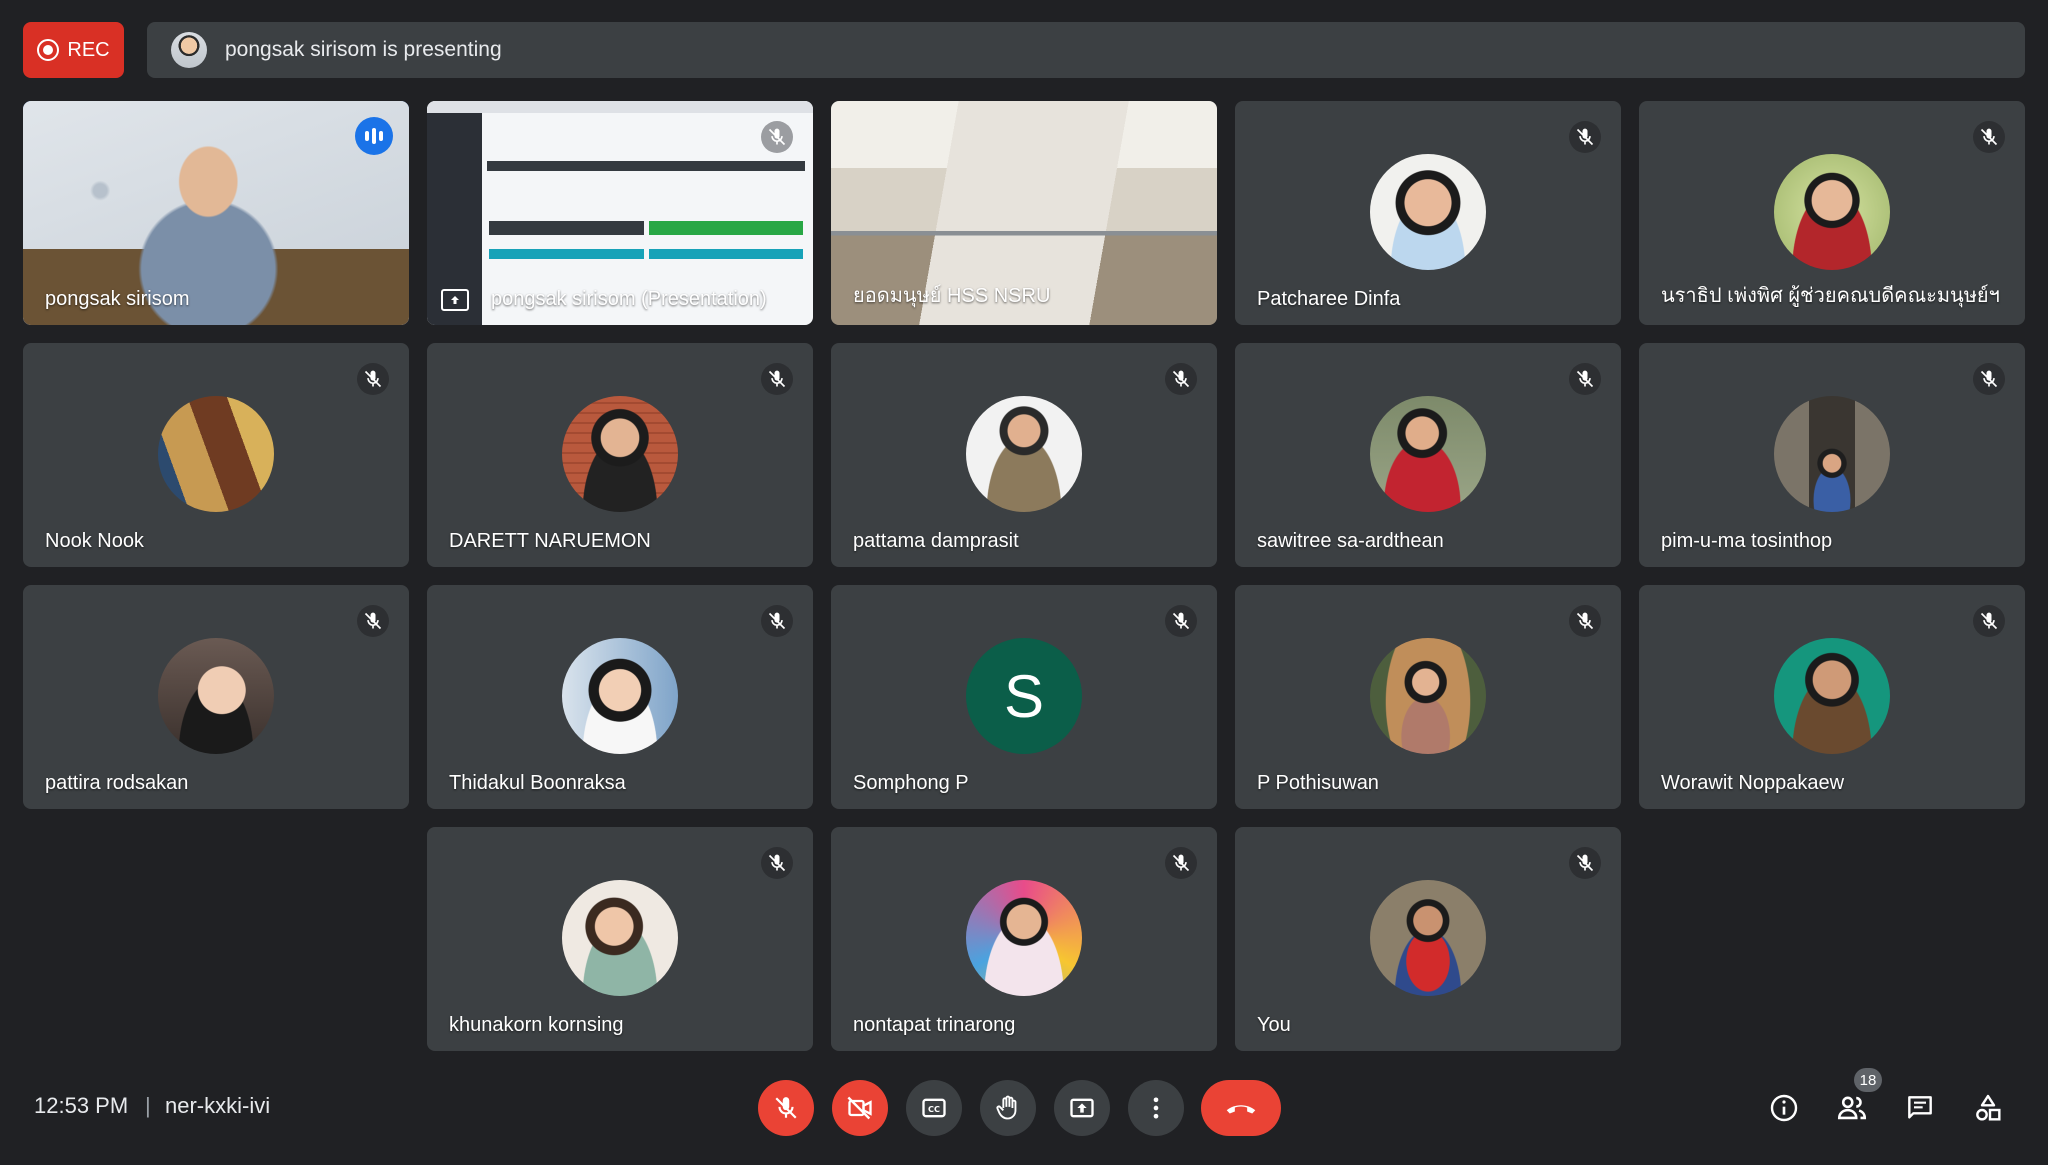  I want to click on participant-tile: DARETT NARUEMON, so click(620, 455).